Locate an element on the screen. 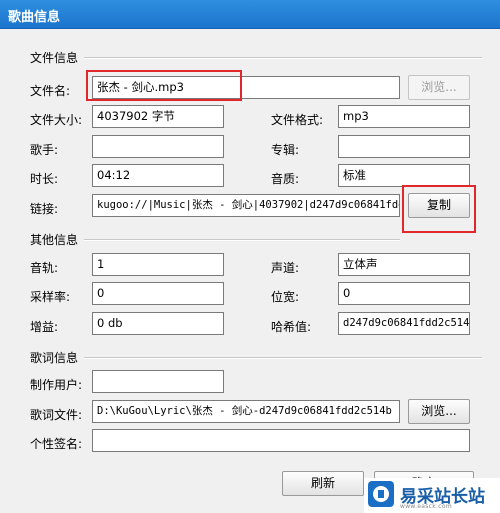 The width and height of the screenshot is (500, 513). sample-rate-label: 采样率: is located at coordinates (50, 297).